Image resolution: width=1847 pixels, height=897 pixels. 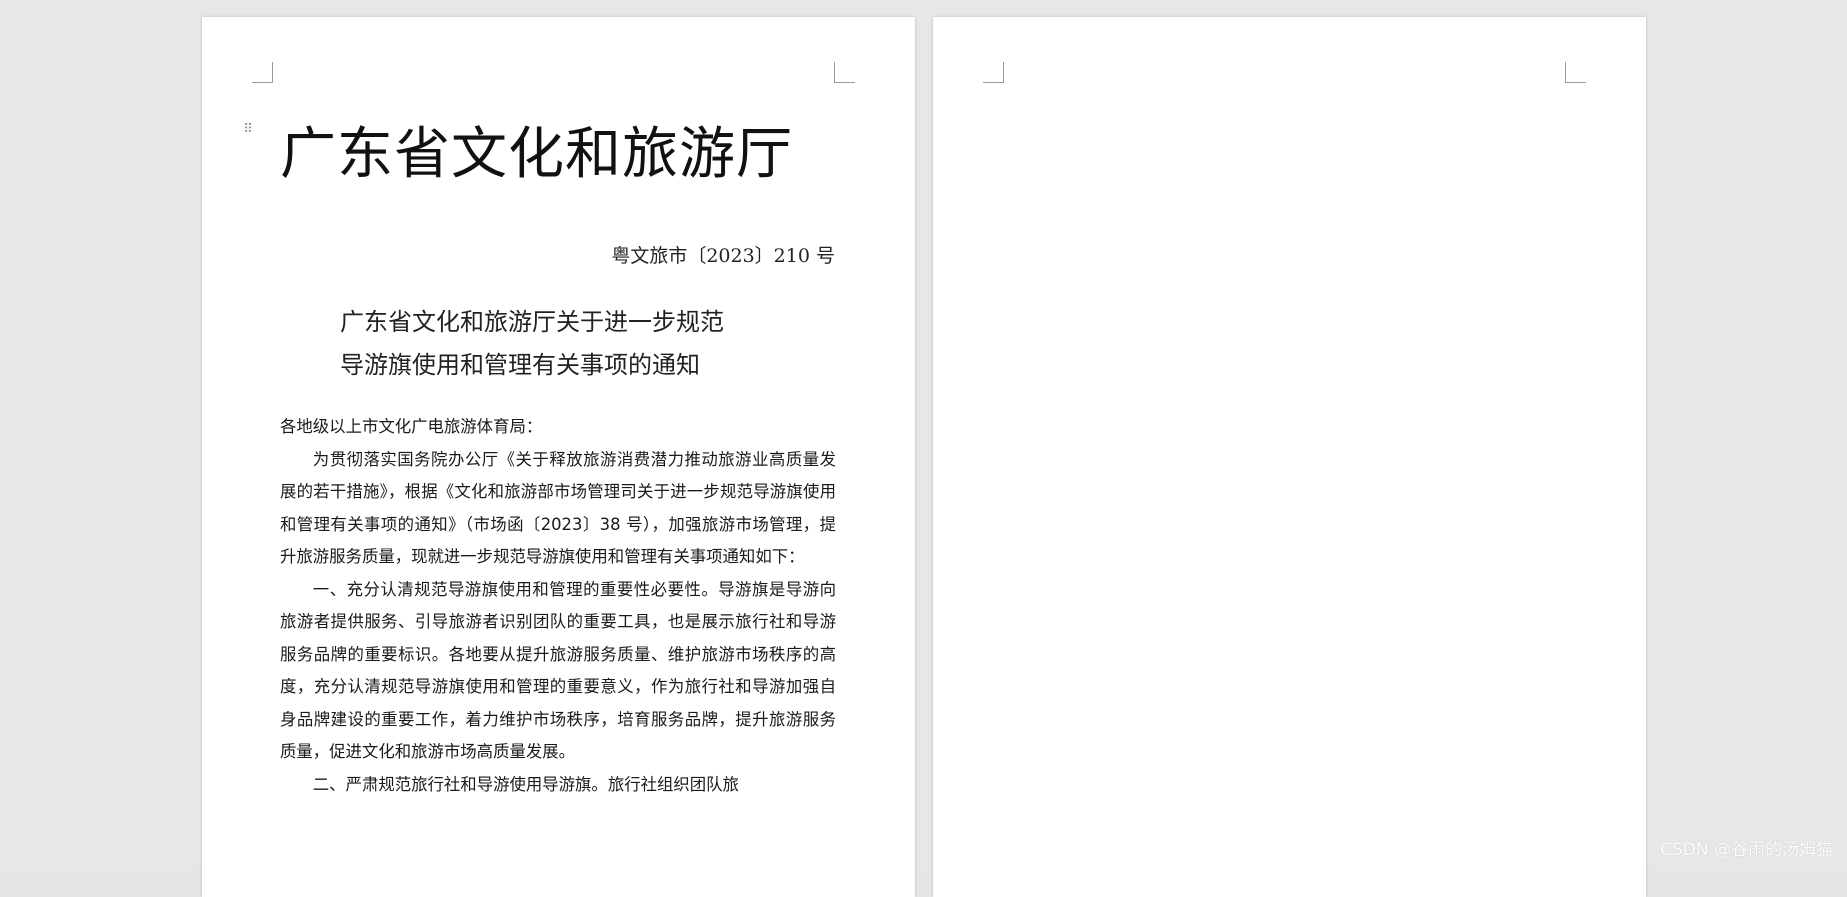 What do you see at coordinates (536, 154) in the screenshot?
I see `org-title: 广东省文化和旅游厅` at bounding box center [536, 154].